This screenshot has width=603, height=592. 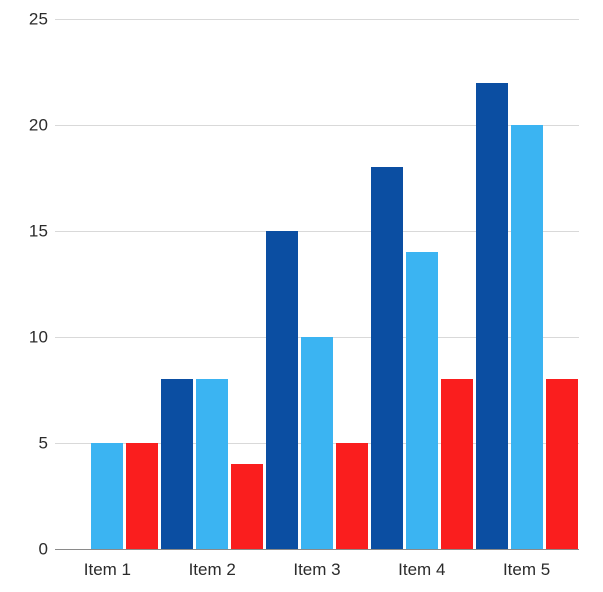 I want to click on x-axis-tick-label: Item 2, so click(x=212, y=569).